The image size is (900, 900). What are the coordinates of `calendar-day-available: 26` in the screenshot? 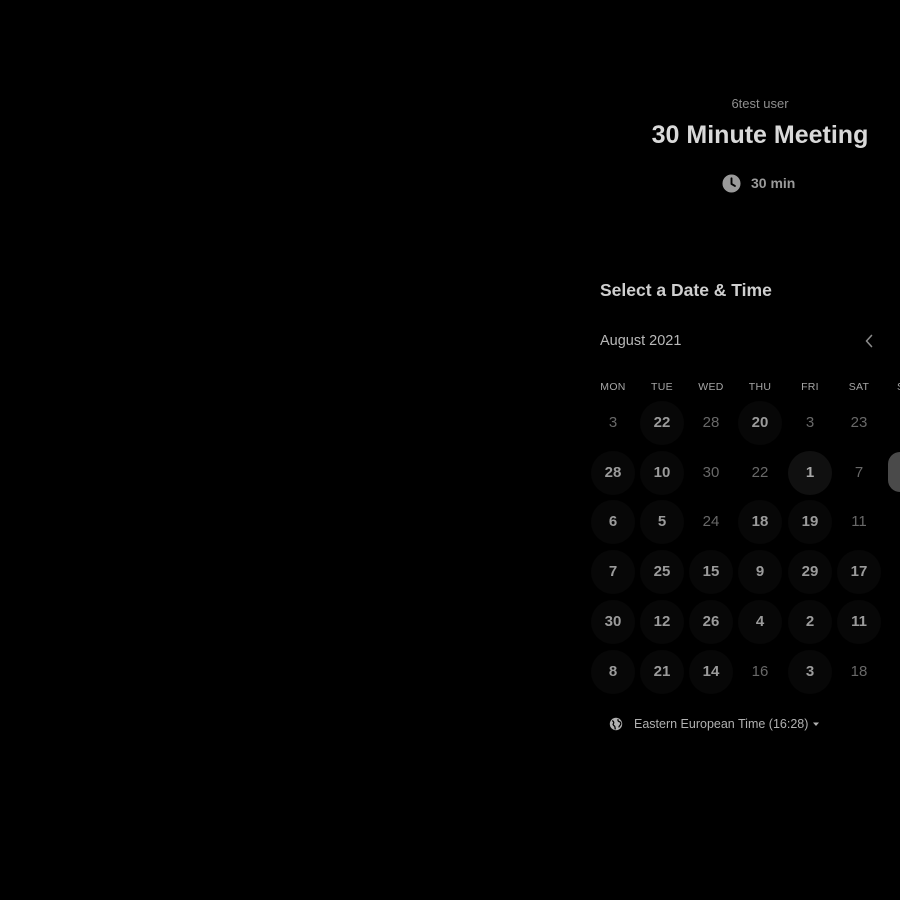 It's located at (711, 622).